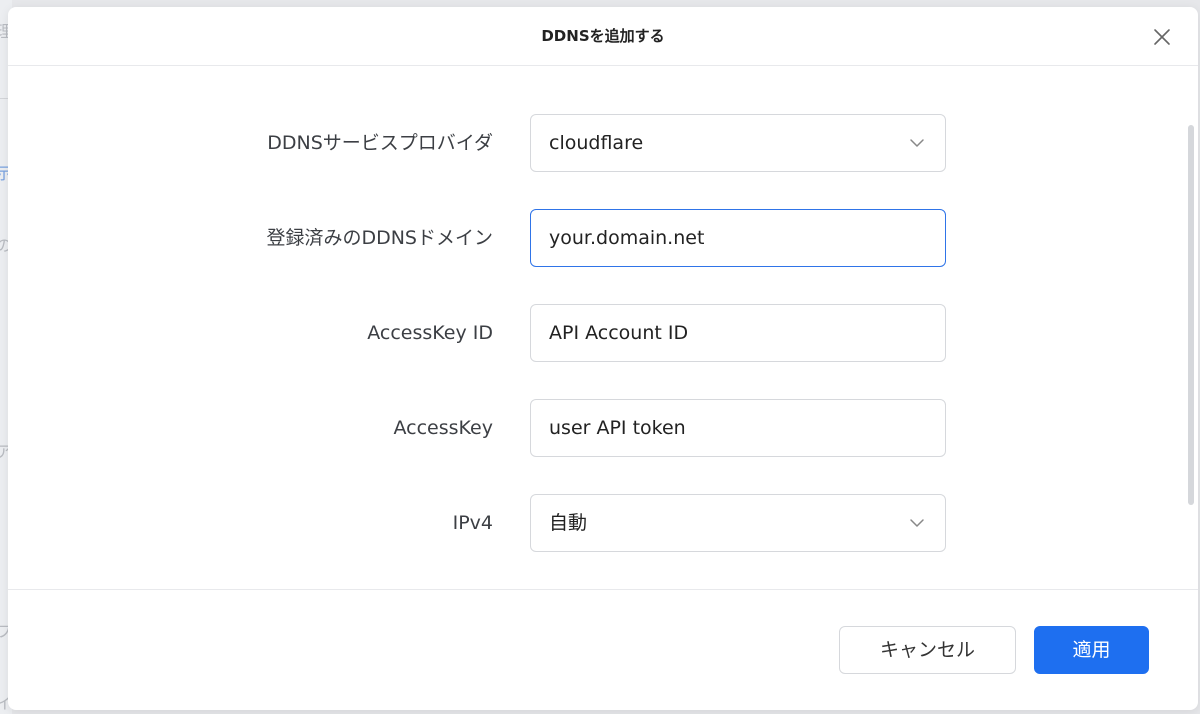 The height and width of the screenshot is (714, 1200). Describe the element at coordinates (430, 333) in the screenshot. I see `access-key-id-label: AccessKey ID` at that location.